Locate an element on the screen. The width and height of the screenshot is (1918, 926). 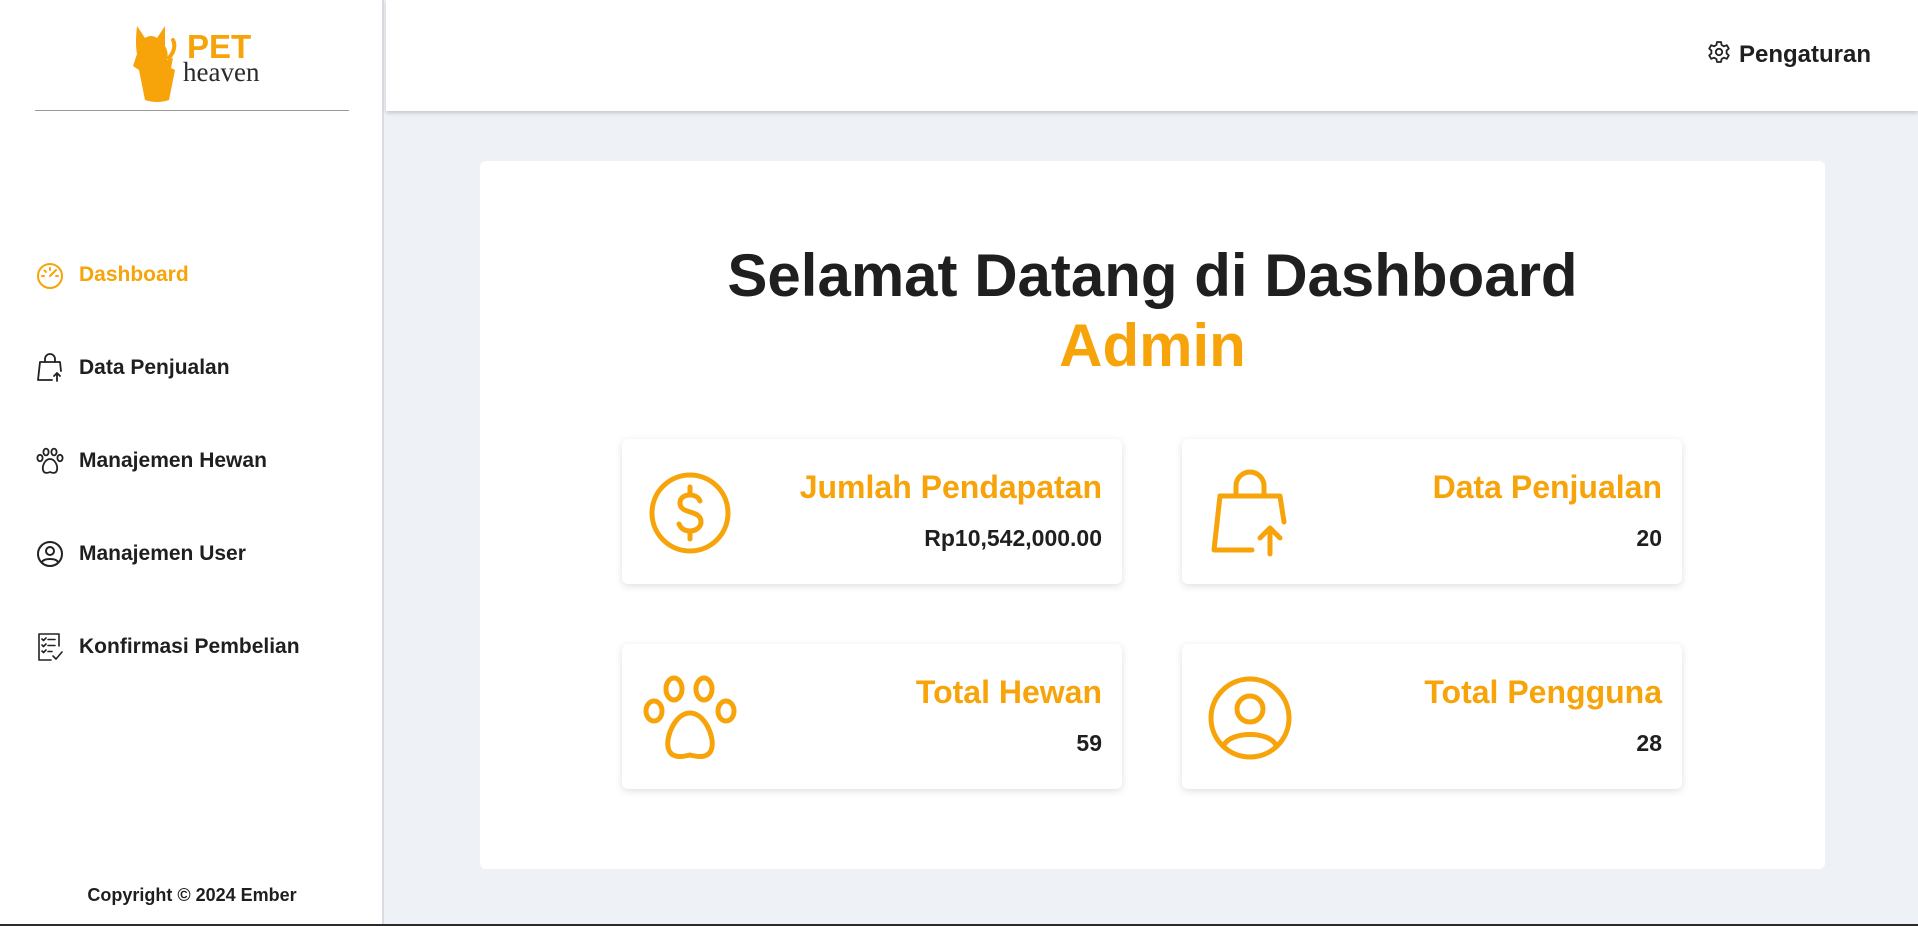
logo-heaven-text: heaven is located at coordinates (221, 72).